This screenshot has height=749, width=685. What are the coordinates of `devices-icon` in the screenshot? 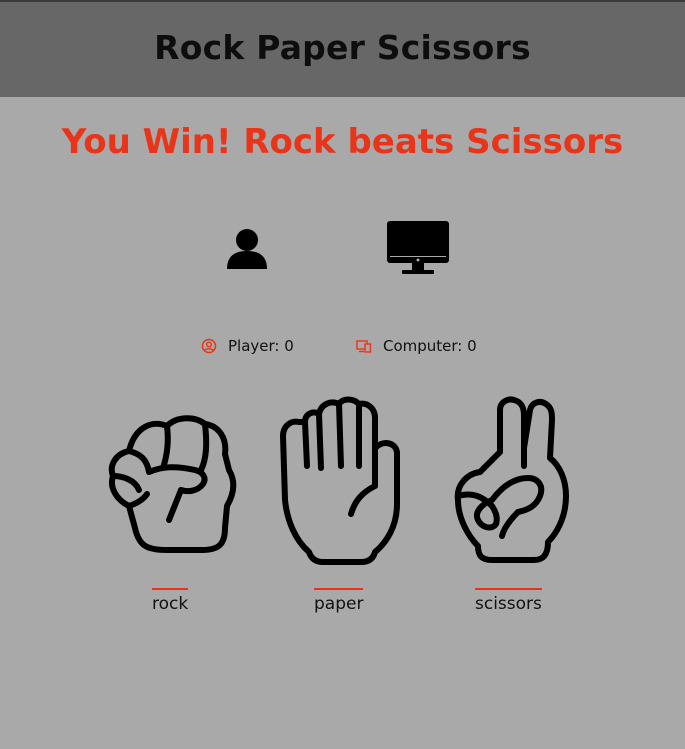 It's located at (364, 346).